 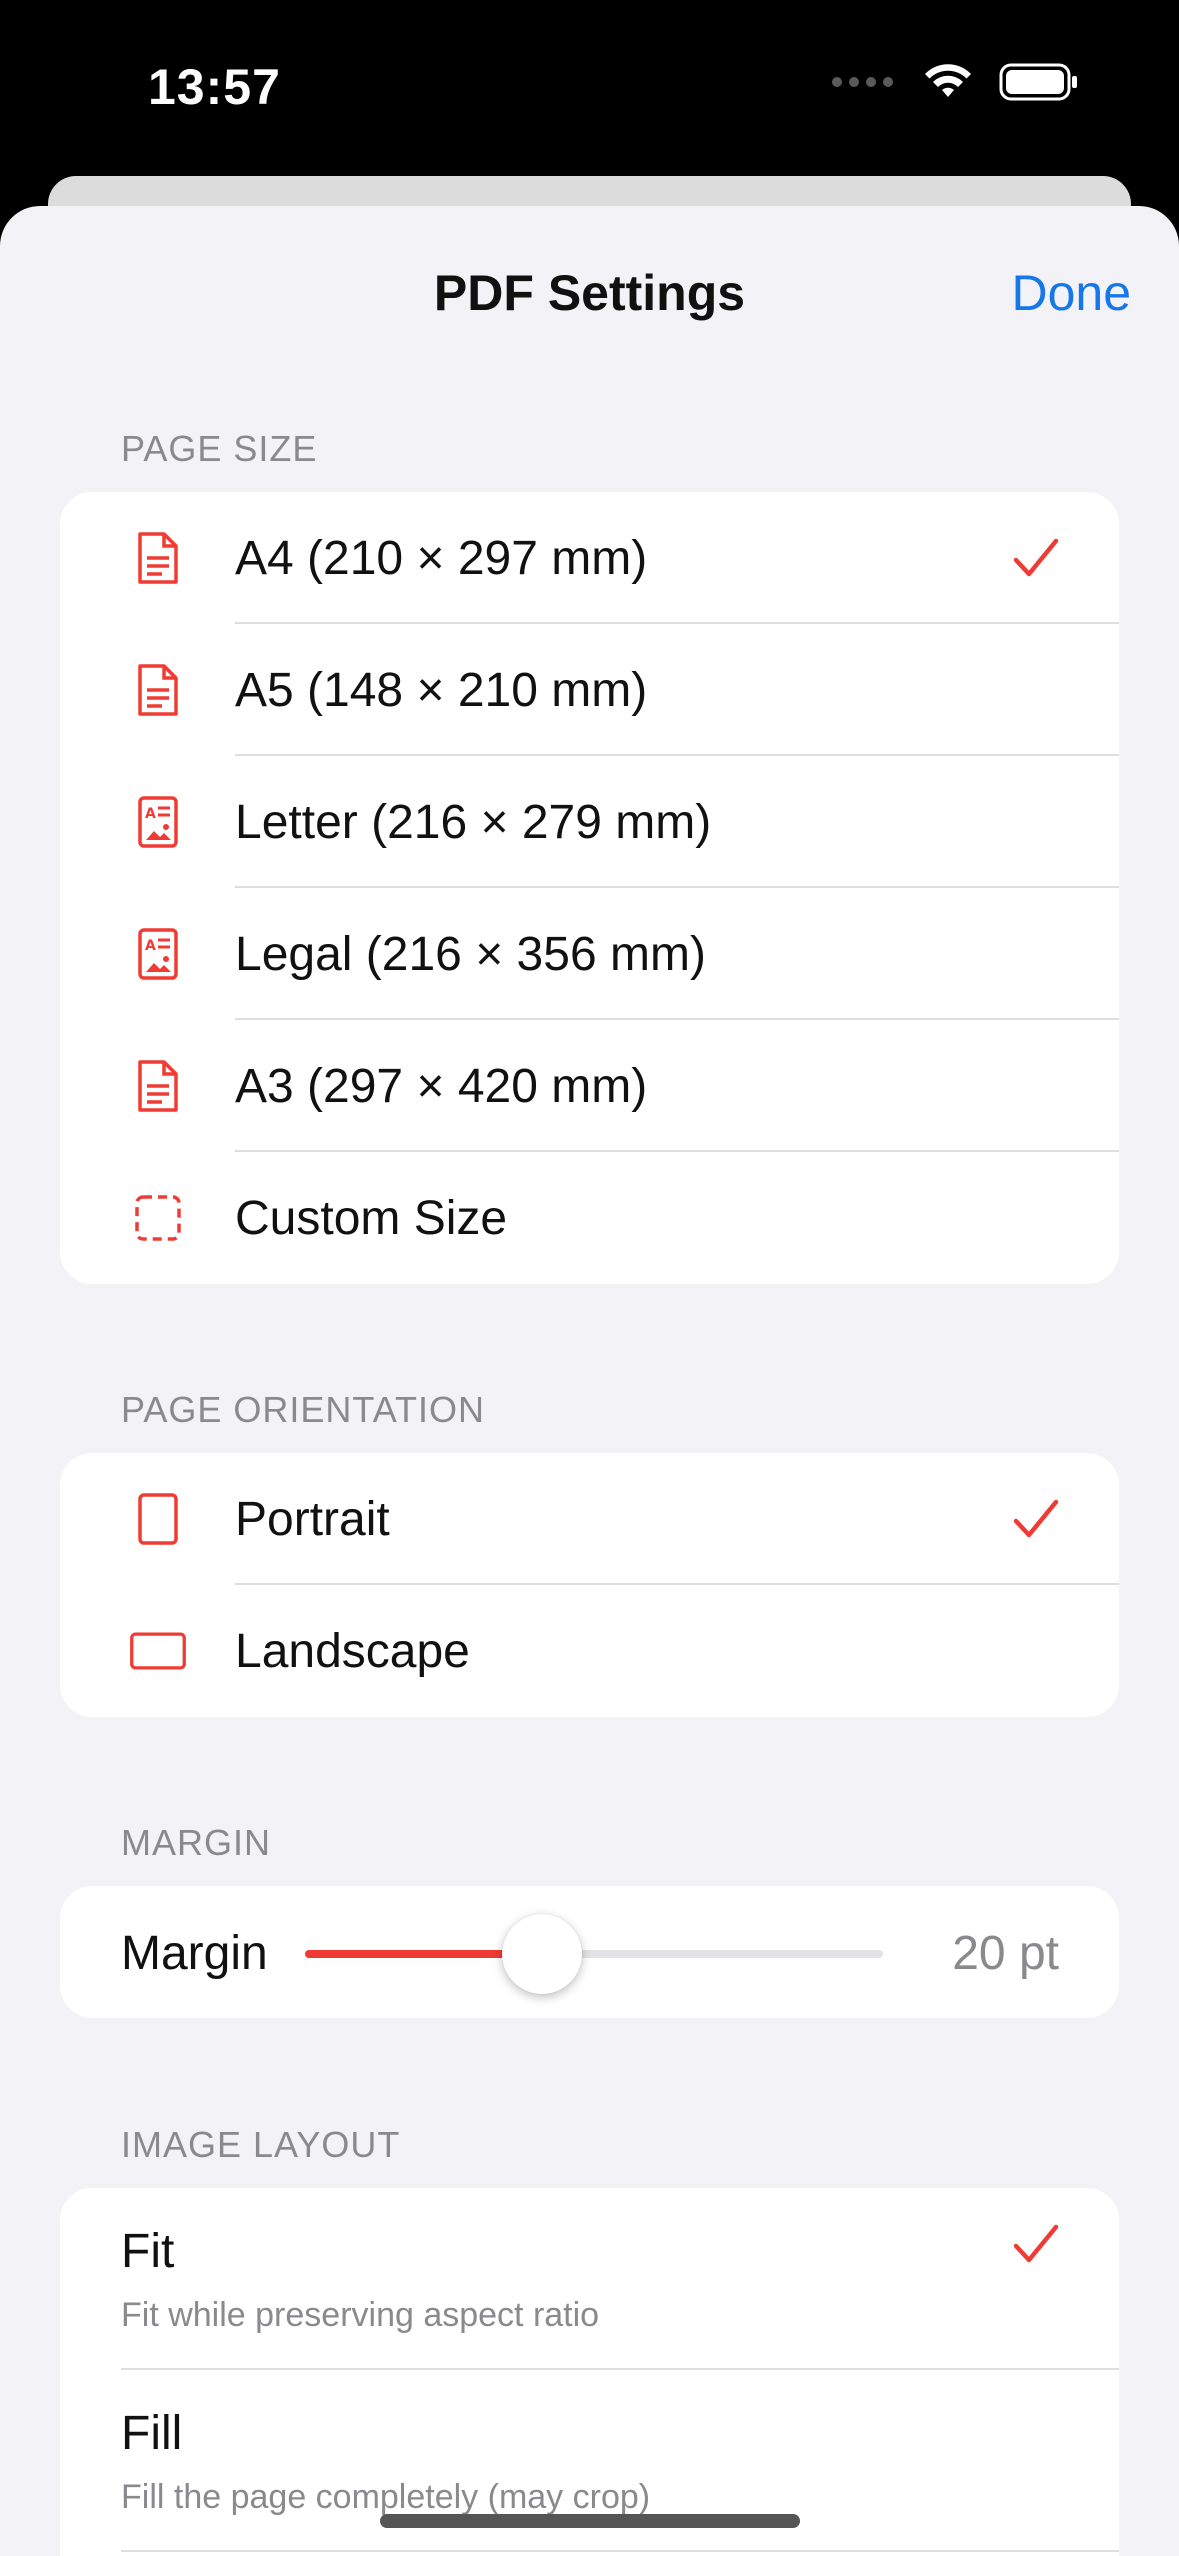 I want to click on page-size-label: A4 (210 × 297 mm), so click(x=441, y=558).